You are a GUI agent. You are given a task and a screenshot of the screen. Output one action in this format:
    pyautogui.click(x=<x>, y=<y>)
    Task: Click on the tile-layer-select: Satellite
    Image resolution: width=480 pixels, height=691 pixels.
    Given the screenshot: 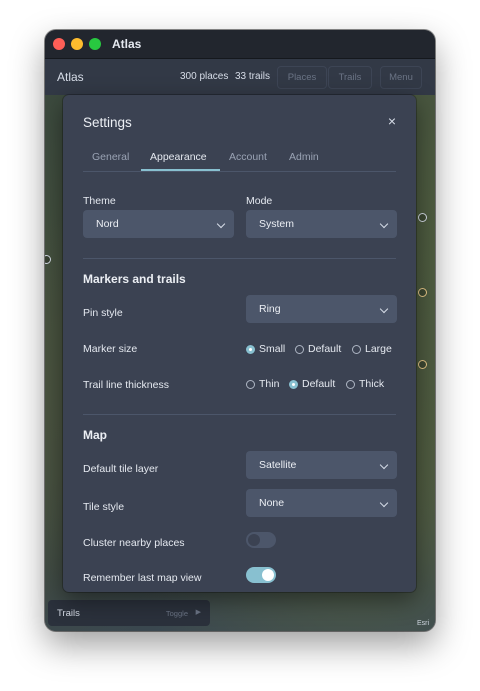 What is the action you would take?
    pyautogui.click(x=321, y=465)
    